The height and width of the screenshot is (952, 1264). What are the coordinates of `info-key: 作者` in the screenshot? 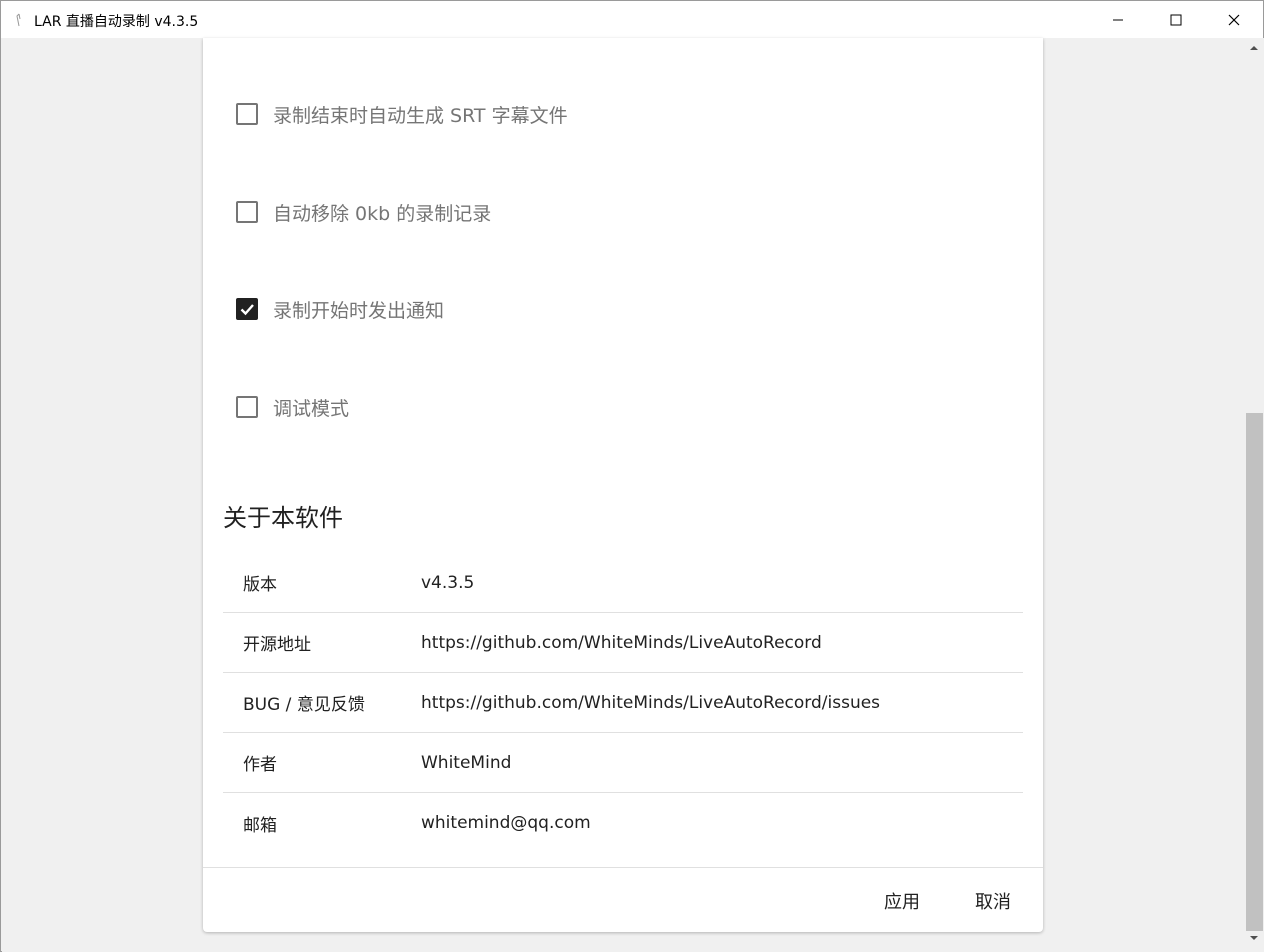 It's located at (260, 765).